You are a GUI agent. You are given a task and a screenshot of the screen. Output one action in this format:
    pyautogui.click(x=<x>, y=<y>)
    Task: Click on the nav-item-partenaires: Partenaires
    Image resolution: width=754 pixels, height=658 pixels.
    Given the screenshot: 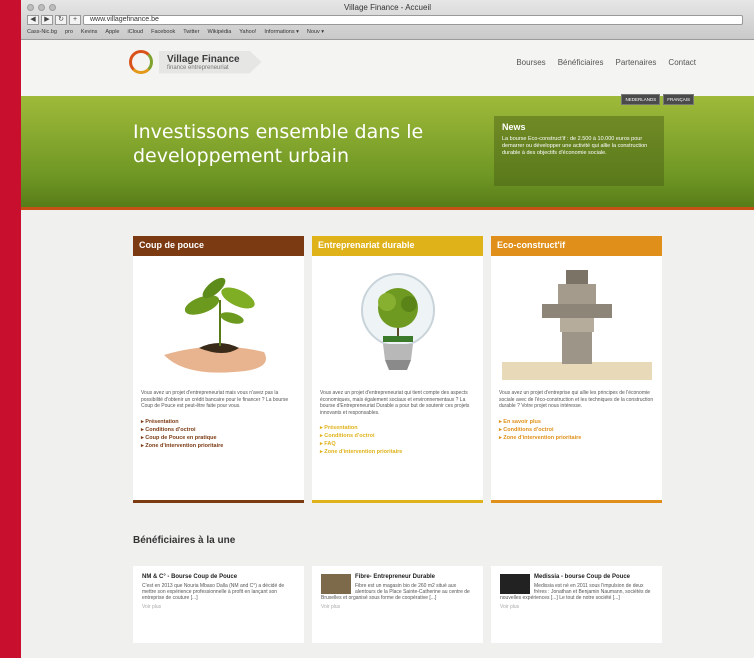 What is the action you would take?
    pyautogui.click(x=636, y=62)
    